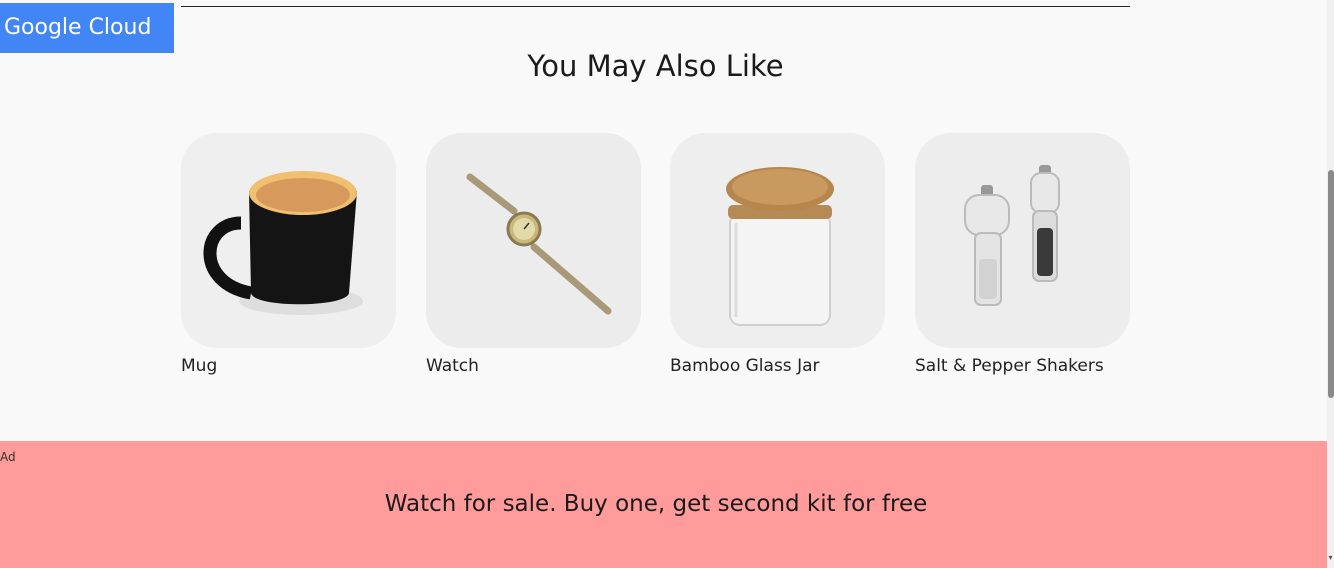 The image size is (1334, 568). I want to click on product-name: Bamboo Glass Jar, so click(777, 366).